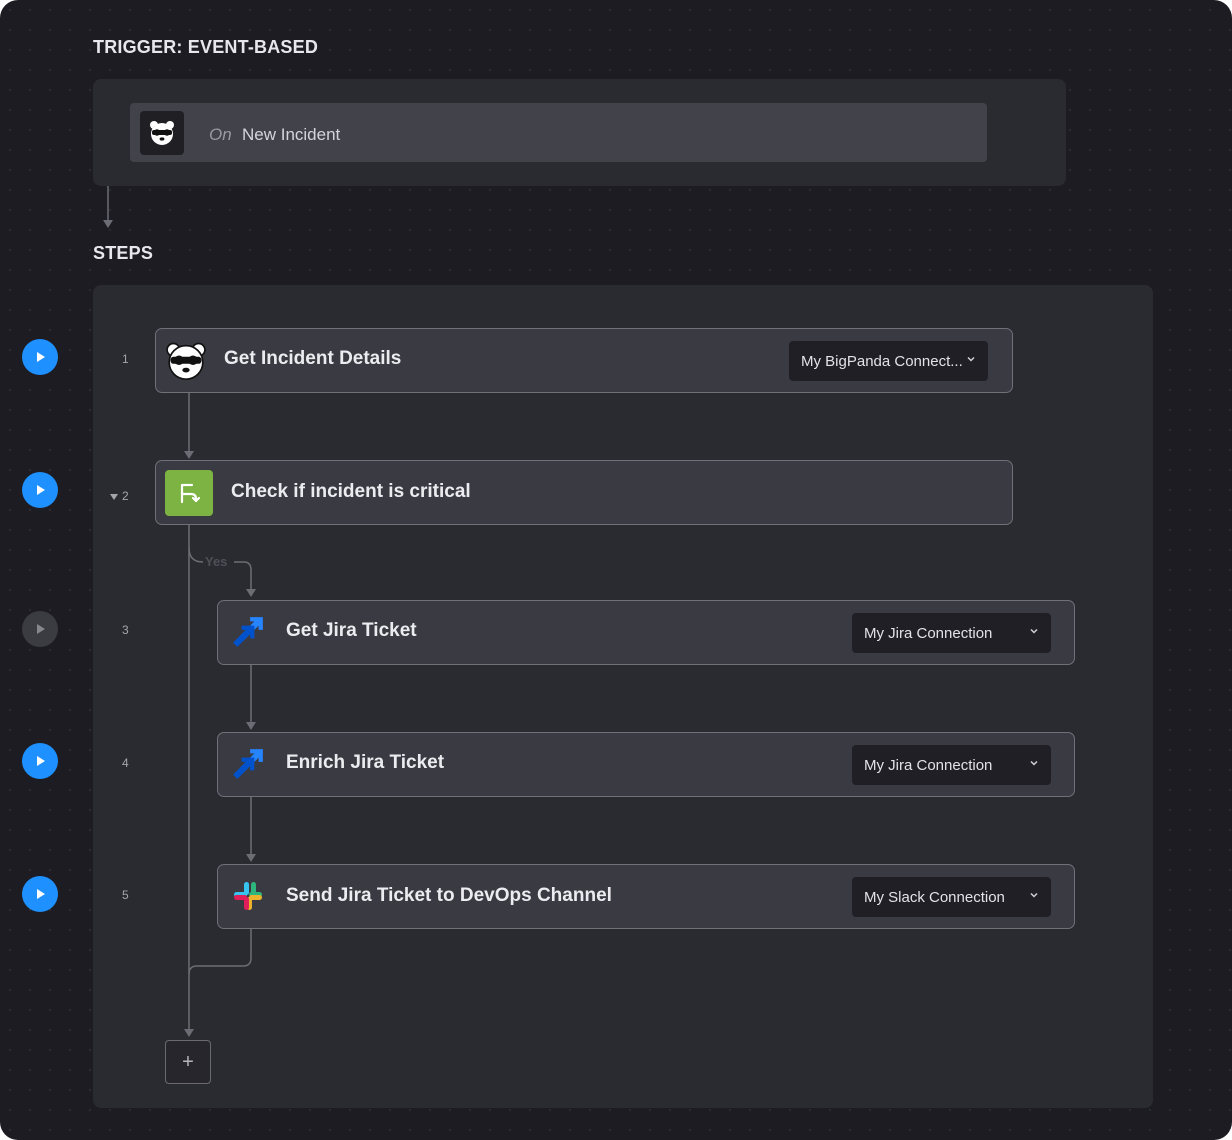 The height and width of the screenshot is (1140, 1232). Describe the element at coordinates (351, 630) in the screenshot. I see `step-3-title: Get Jira Ticket` at that location.